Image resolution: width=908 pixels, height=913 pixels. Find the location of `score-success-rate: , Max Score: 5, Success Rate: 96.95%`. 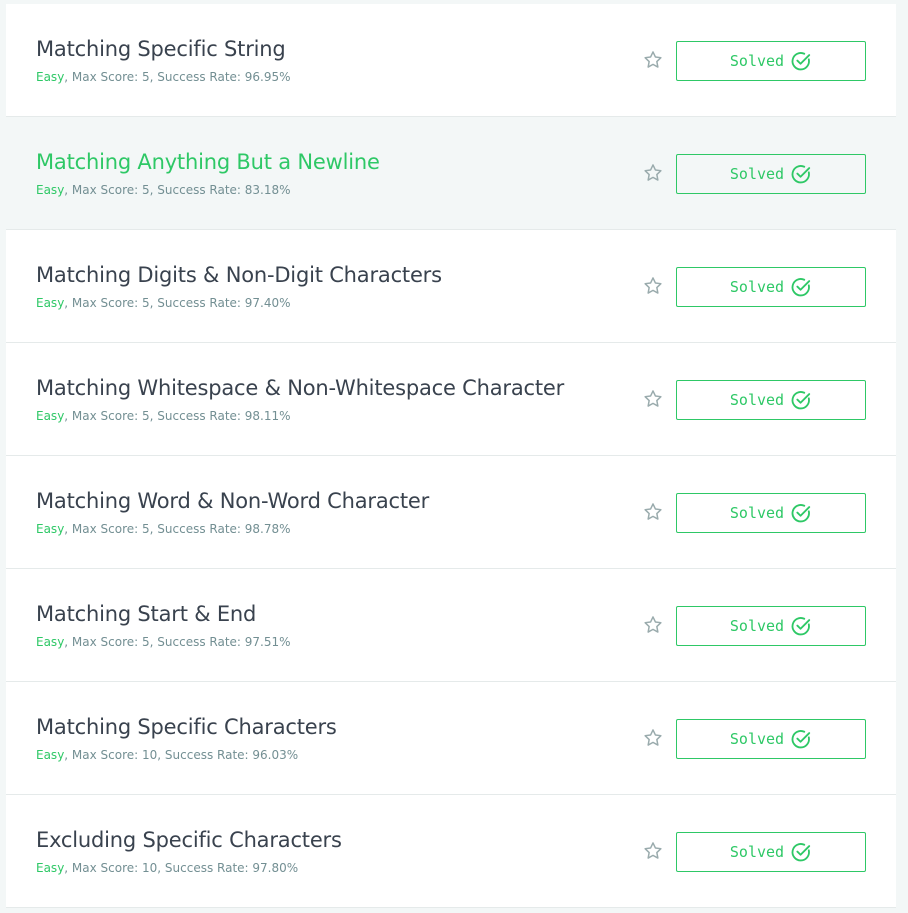

score-success-rate: , Max Score: 5, Success Rate: 96.95% is located at coordinates (177, 77).